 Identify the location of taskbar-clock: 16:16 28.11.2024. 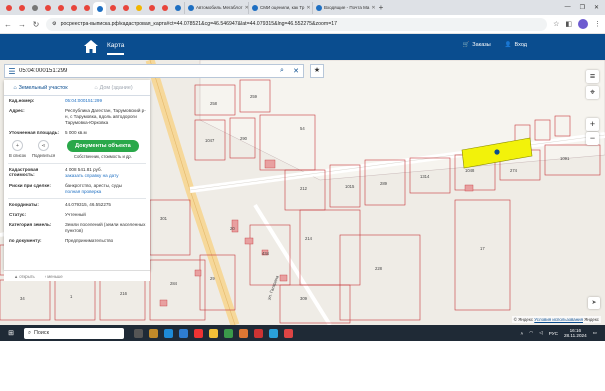
(575, 333).